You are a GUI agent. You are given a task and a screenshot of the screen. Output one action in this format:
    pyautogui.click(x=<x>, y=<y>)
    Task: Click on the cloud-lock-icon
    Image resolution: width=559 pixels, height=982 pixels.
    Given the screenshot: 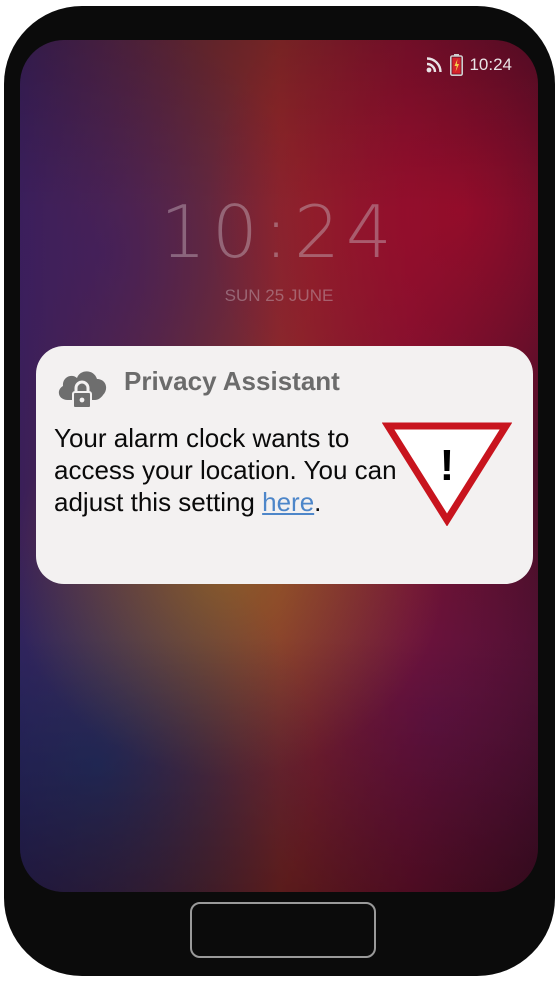 What is the action you would take?
    pyautogui.click(x=82, y=390)
    